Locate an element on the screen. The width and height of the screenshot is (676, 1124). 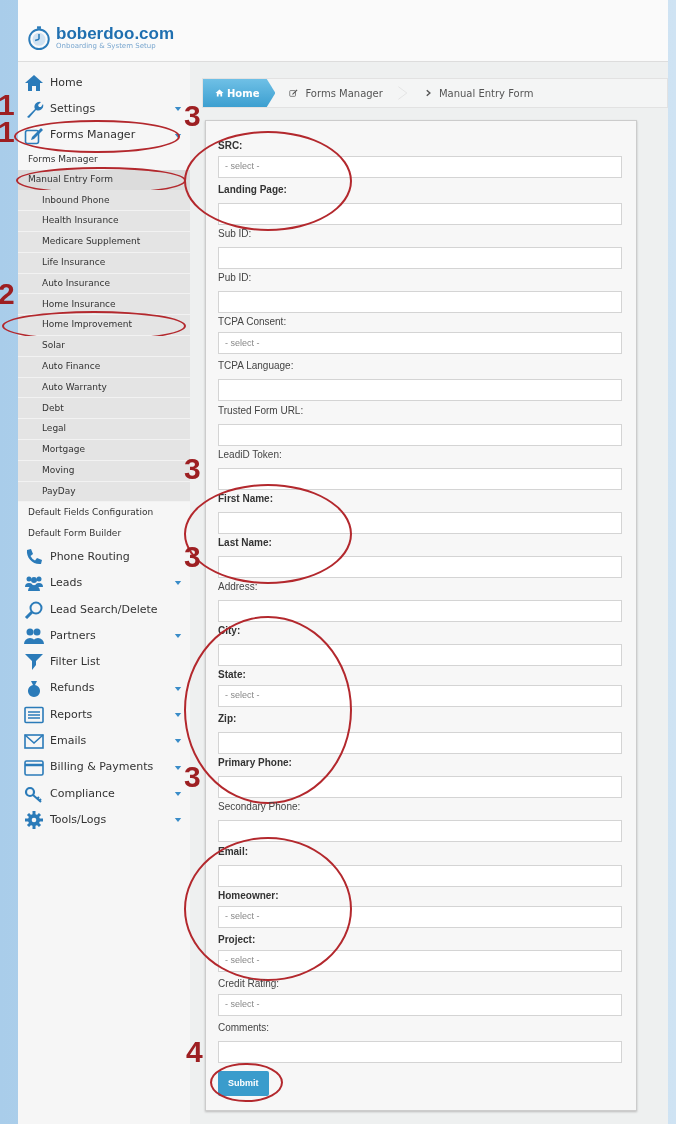
breadcrumb-link: Forms Manager is located at coordinates (336, 93).